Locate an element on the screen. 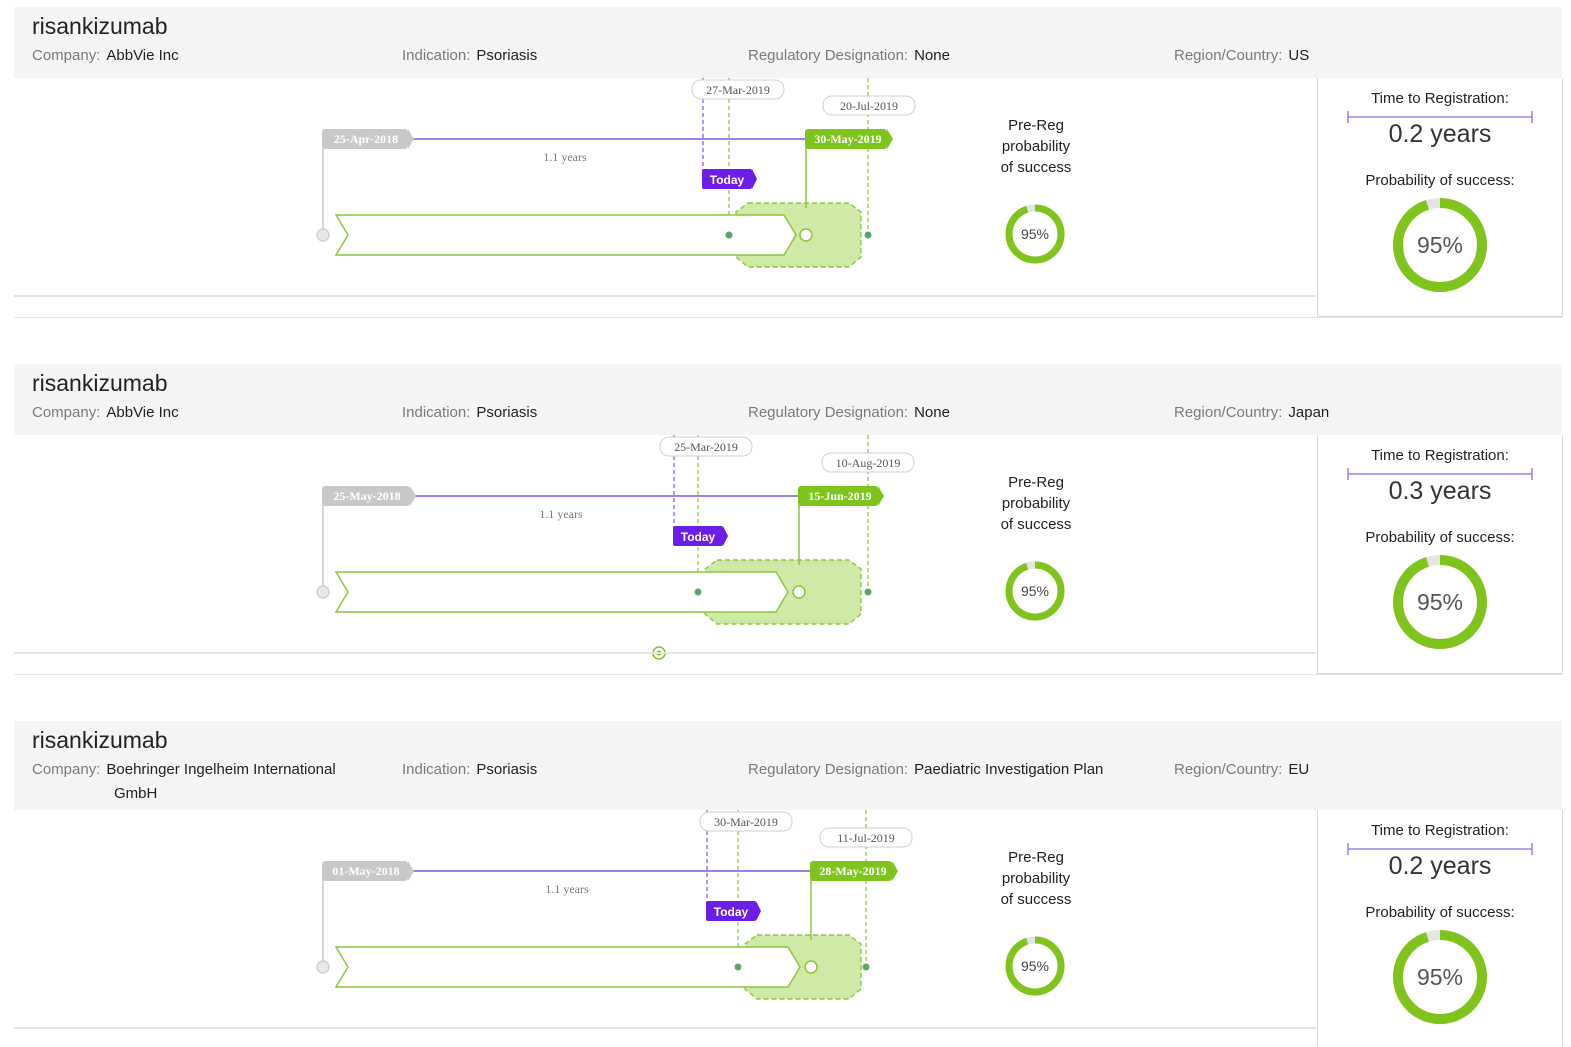 The width and height of the screenshot is (1571, 1047). reg-date: 15-Jun-2019 is located at coordinates (839, 496).